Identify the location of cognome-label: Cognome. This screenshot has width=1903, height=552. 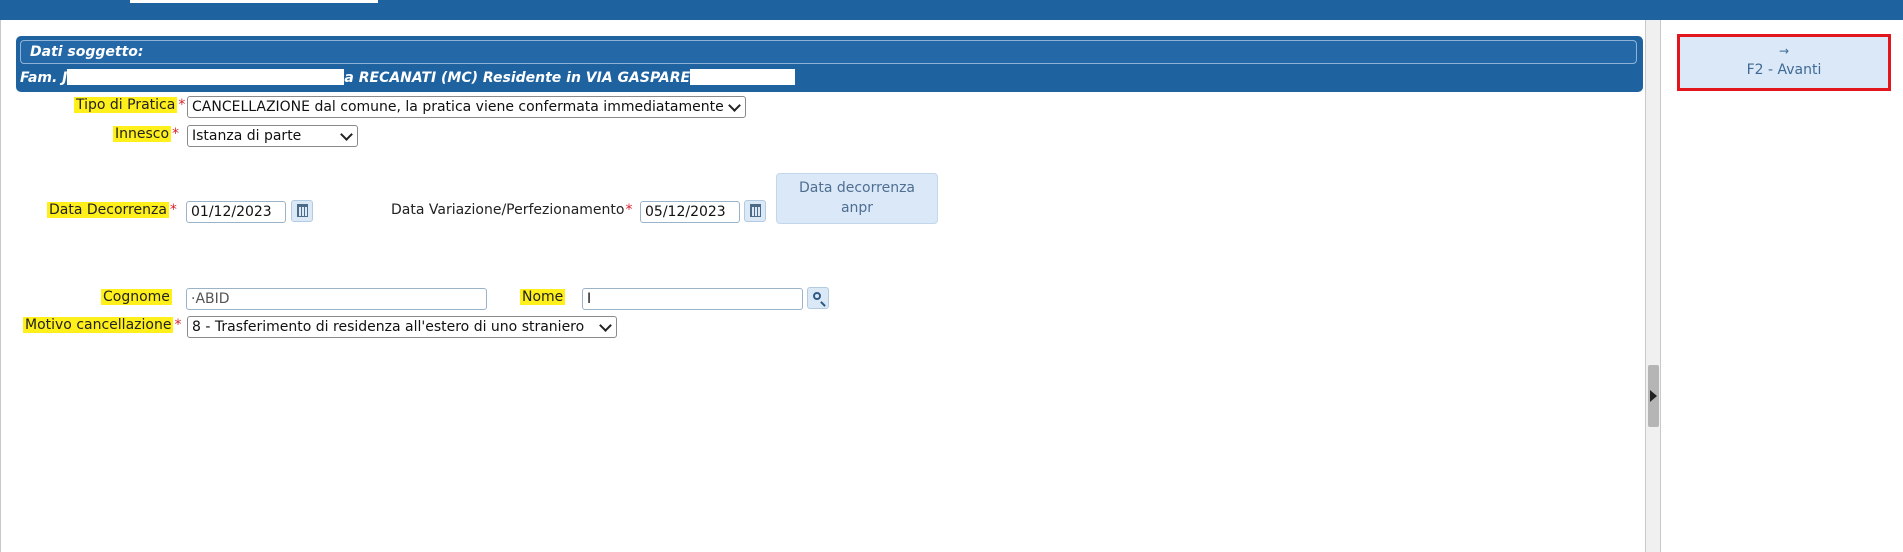
(136, 297).